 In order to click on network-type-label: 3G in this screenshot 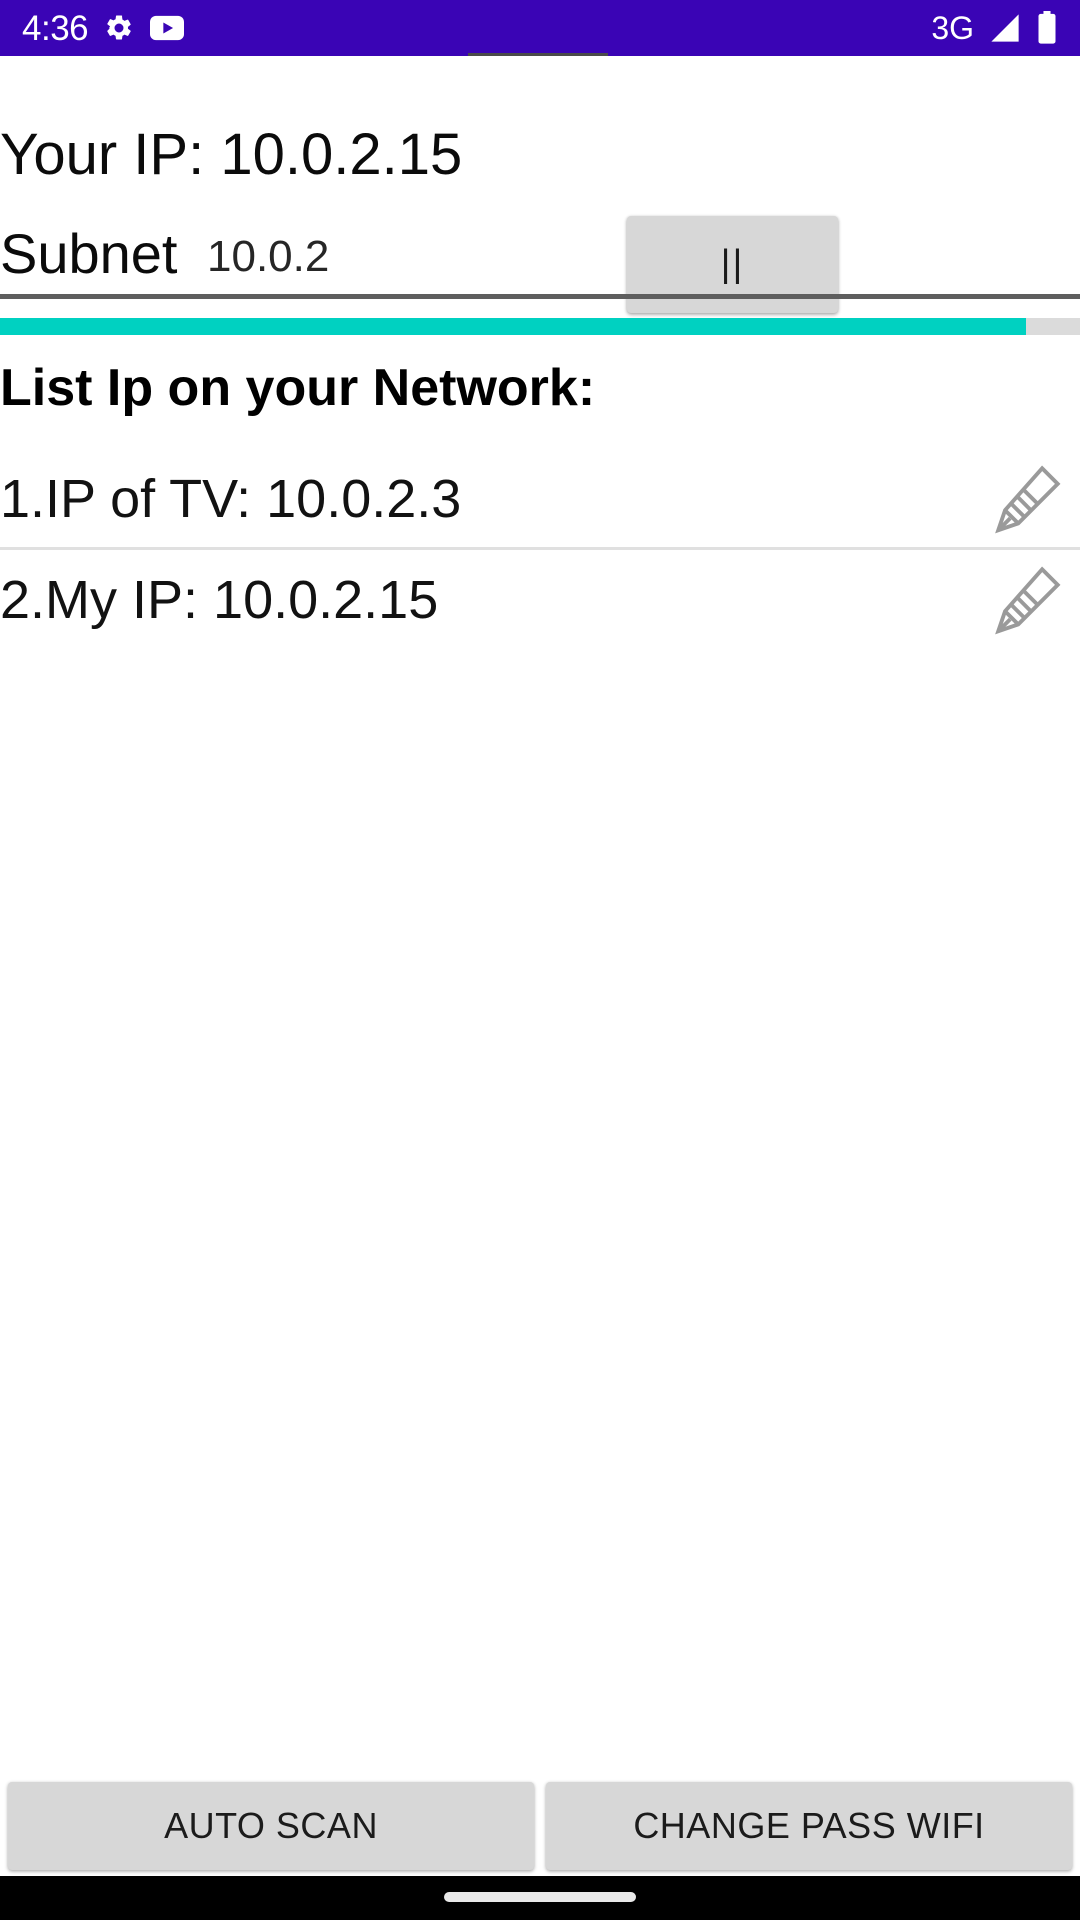, I will do `click(952, 28)`.